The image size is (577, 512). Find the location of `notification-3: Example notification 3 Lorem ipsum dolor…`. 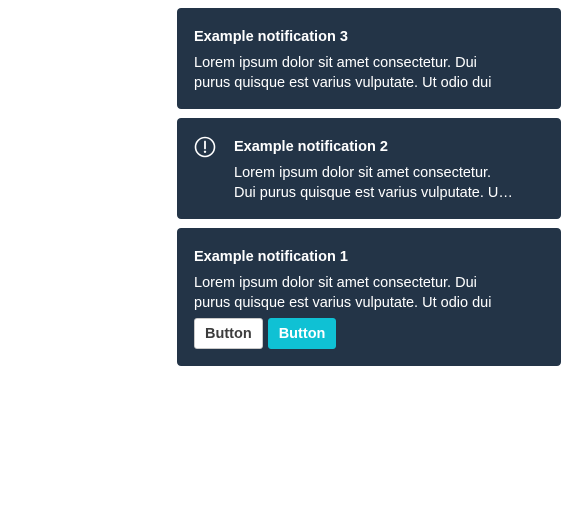

notification-3: Example notification 3 Lorem ipsum dolor… is located at coordinates (369, 58).